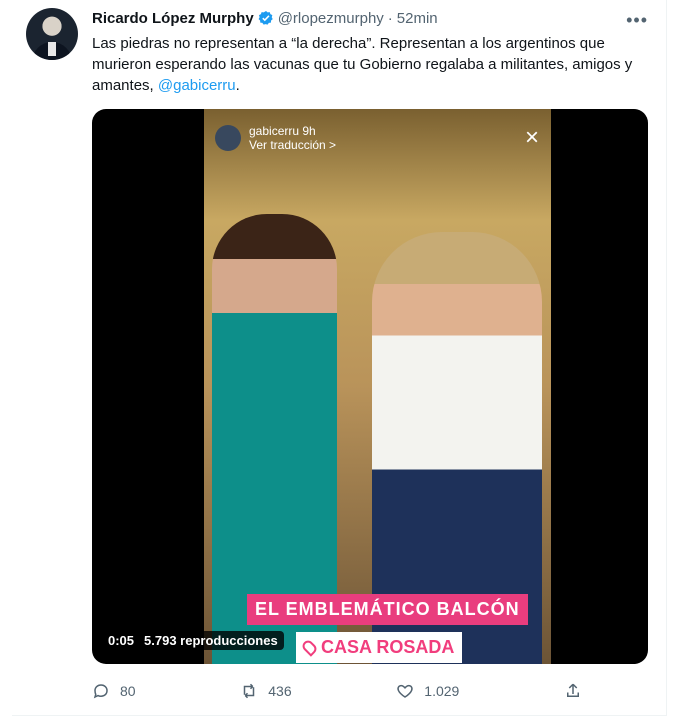 This screenshot has width=679, height=717. I want to click on location-sticker: CASA ROSADA, so click(379, 647).